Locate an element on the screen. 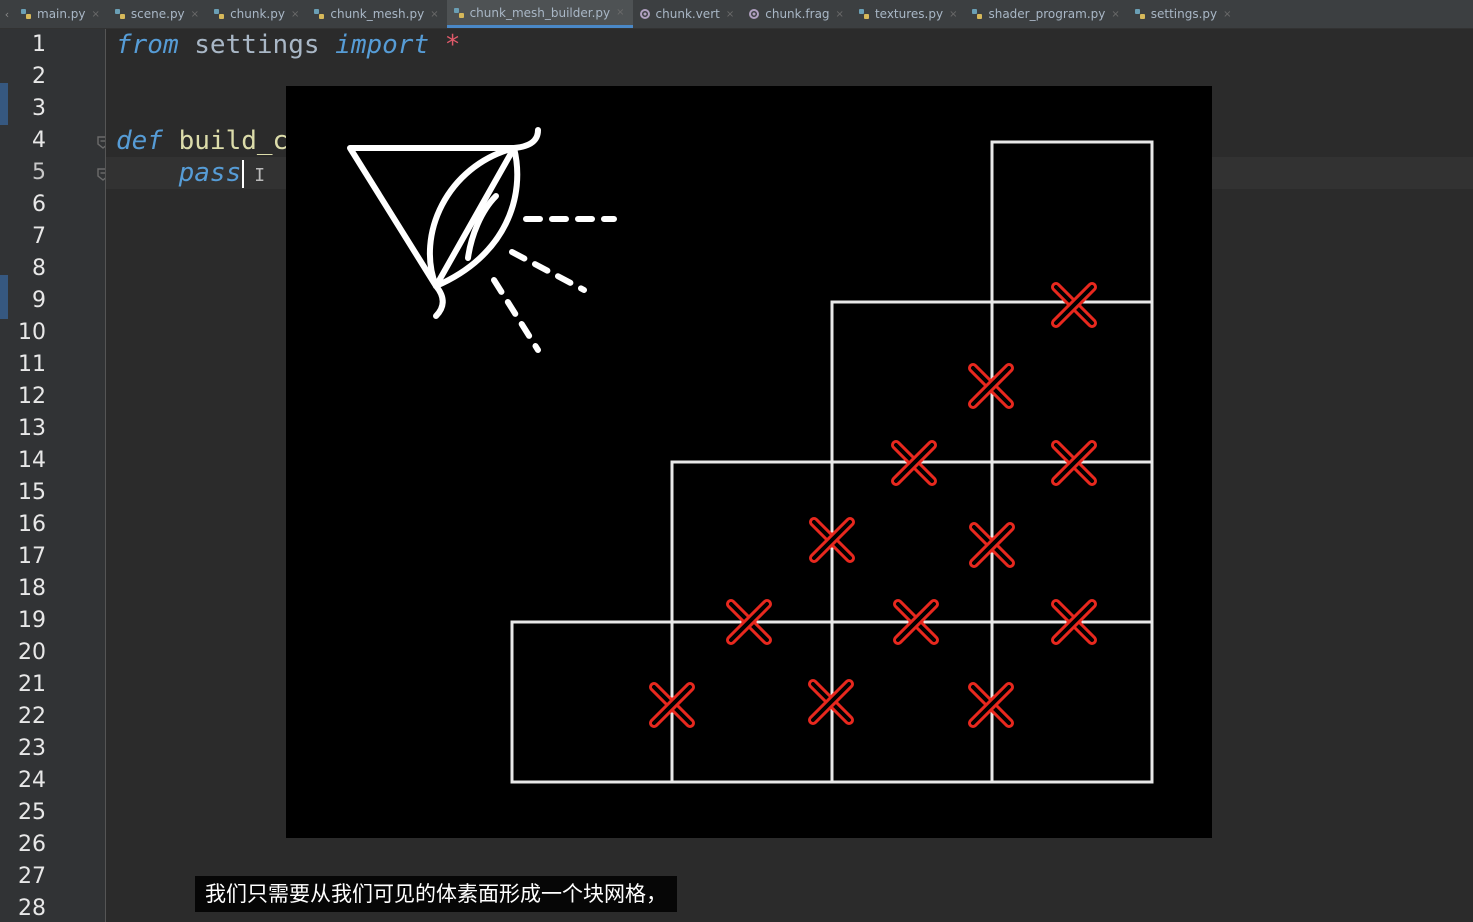  tab-label: settings.py is located at coordinates (1184, 14).